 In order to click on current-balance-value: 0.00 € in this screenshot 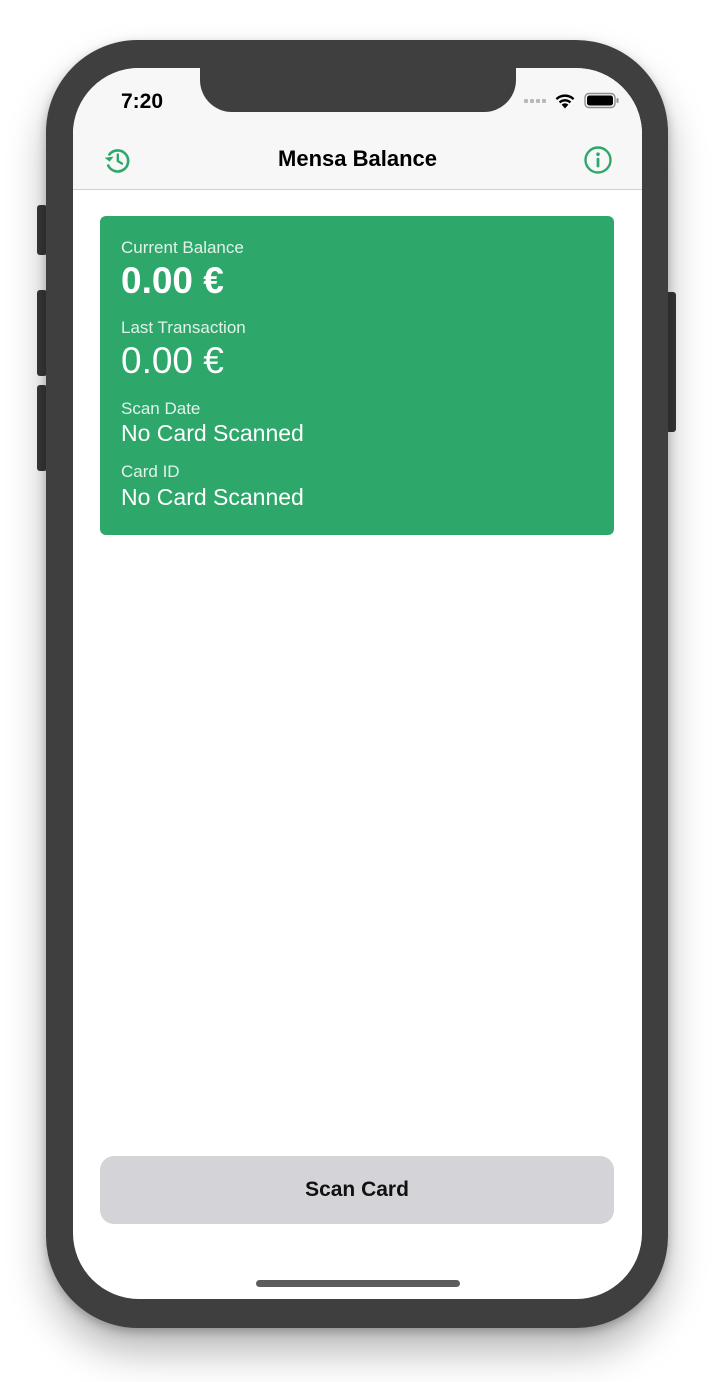, I will do `click(172, 280)`.